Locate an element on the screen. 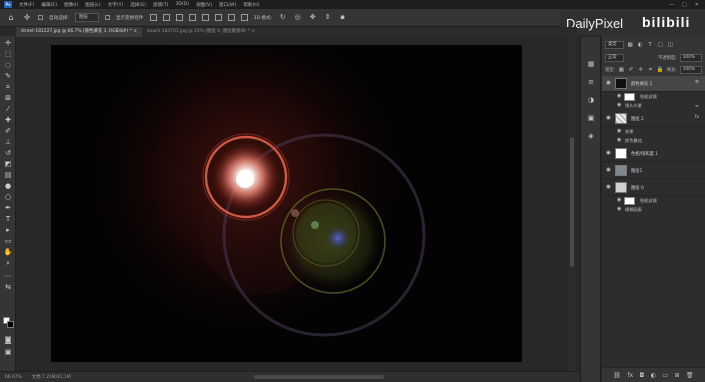 Image resolution: width=705 pixels, height=382 pixels. menu-type: 文字(Y) is located at coordinates (116, 5).